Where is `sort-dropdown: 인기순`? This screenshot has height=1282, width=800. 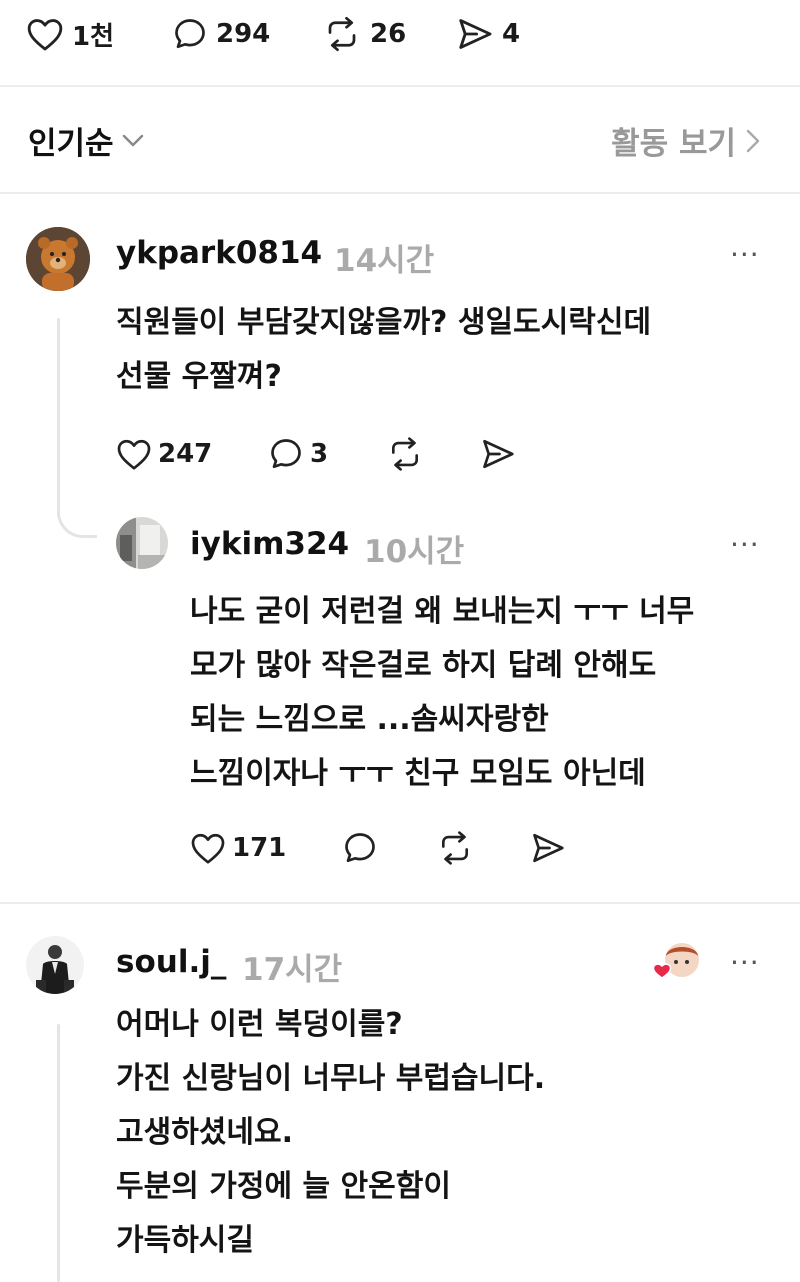 sort-dropdown: 인기순 is located at coordinates (86, 140).